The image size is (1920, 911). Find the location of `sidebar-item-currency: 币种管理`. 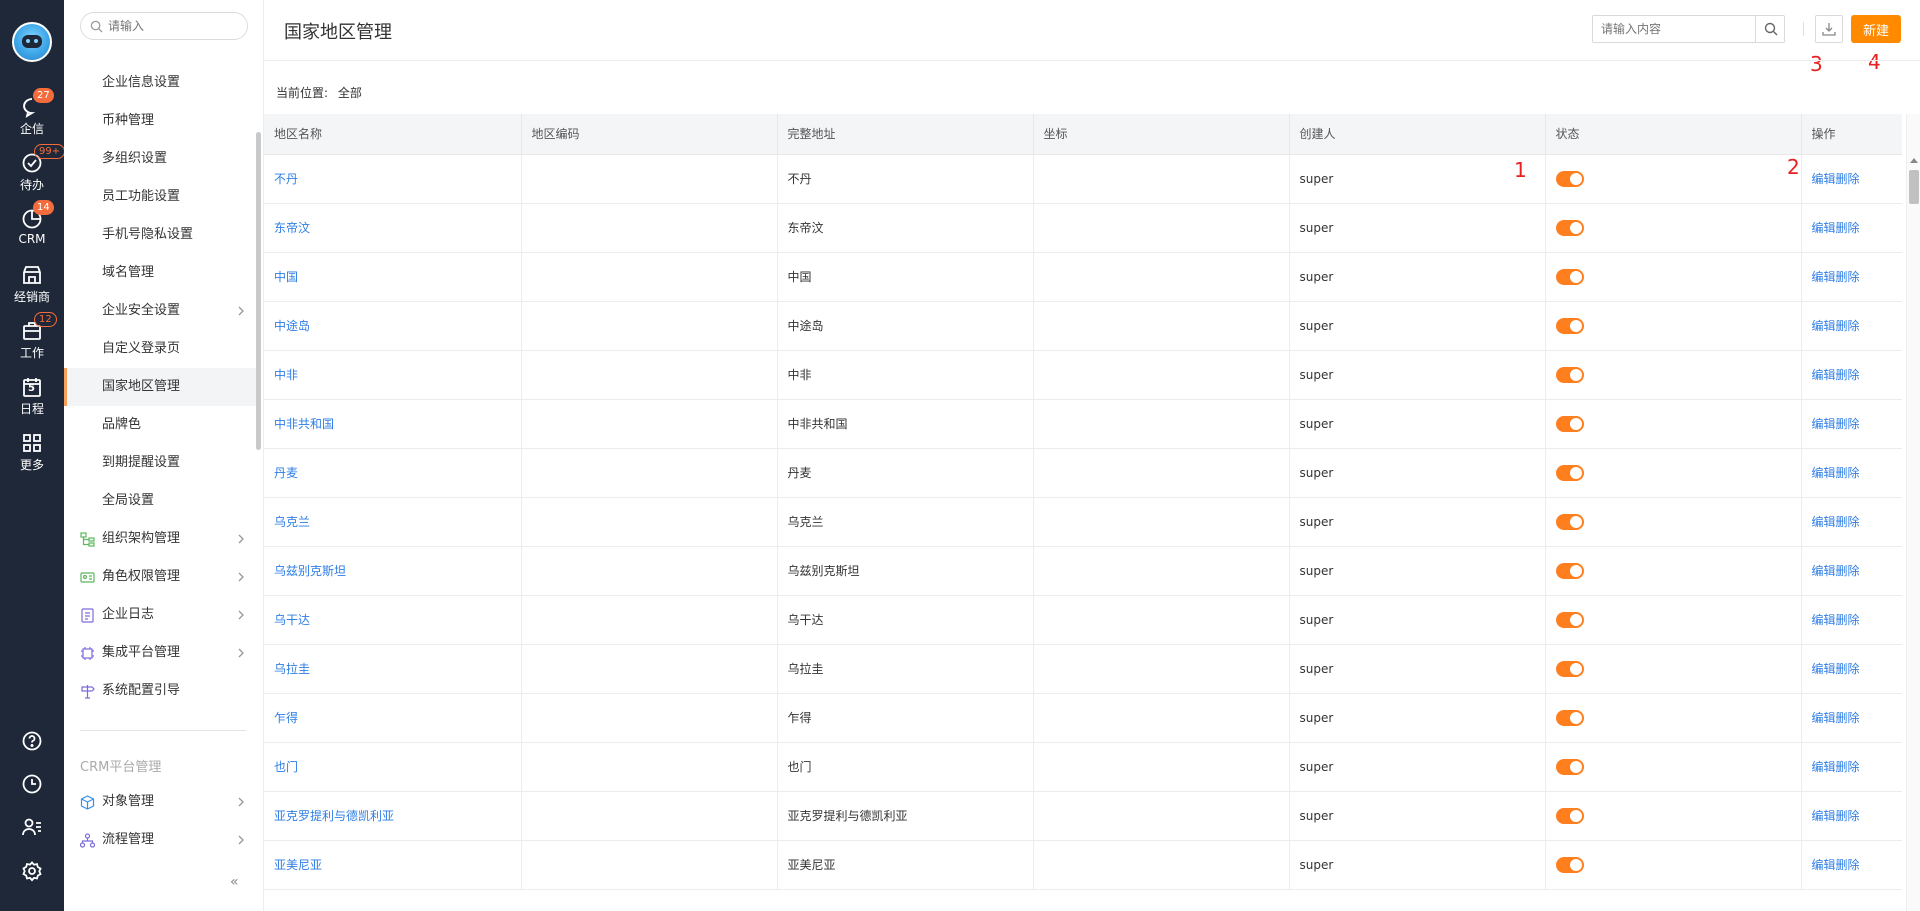

sidebar-item-currency: 币种管理 is located at coordinates (161, 121).